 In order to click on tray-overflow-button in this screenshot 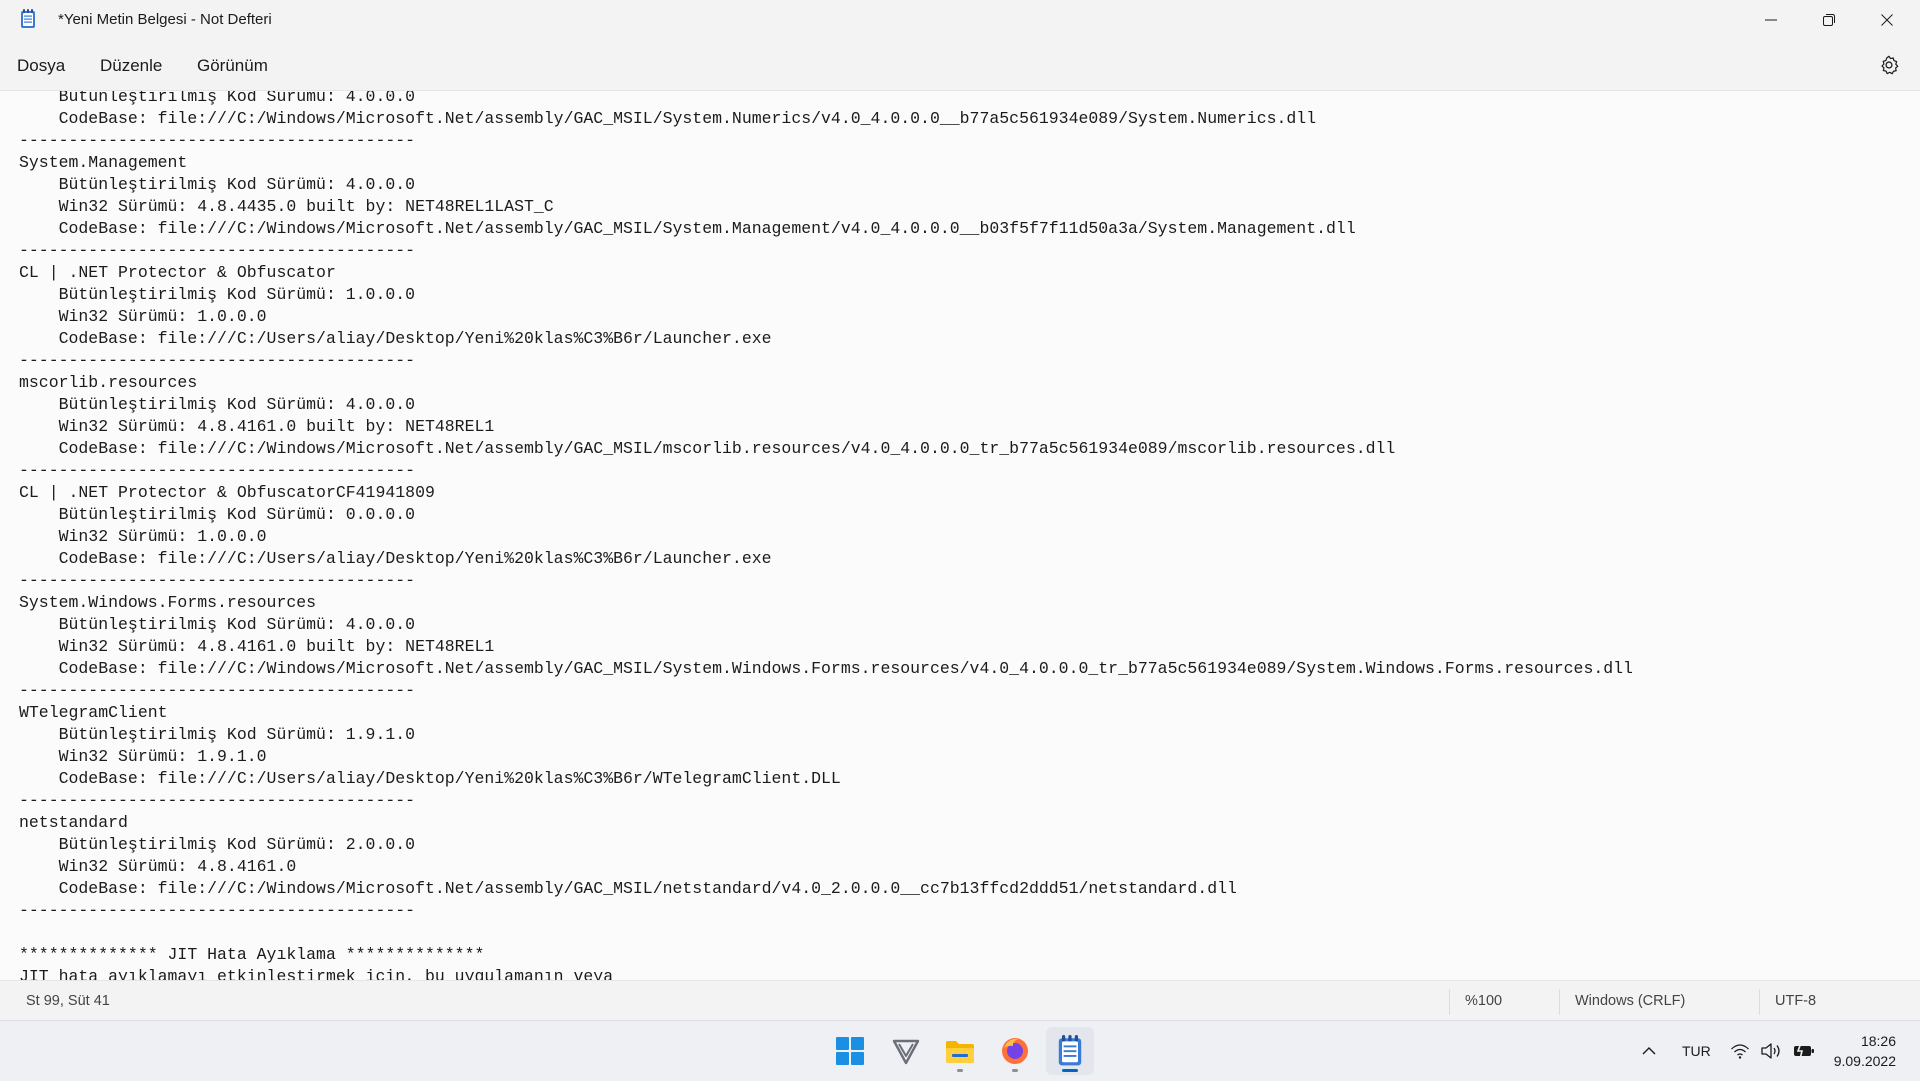, I will do `click(1649, 1051)`.